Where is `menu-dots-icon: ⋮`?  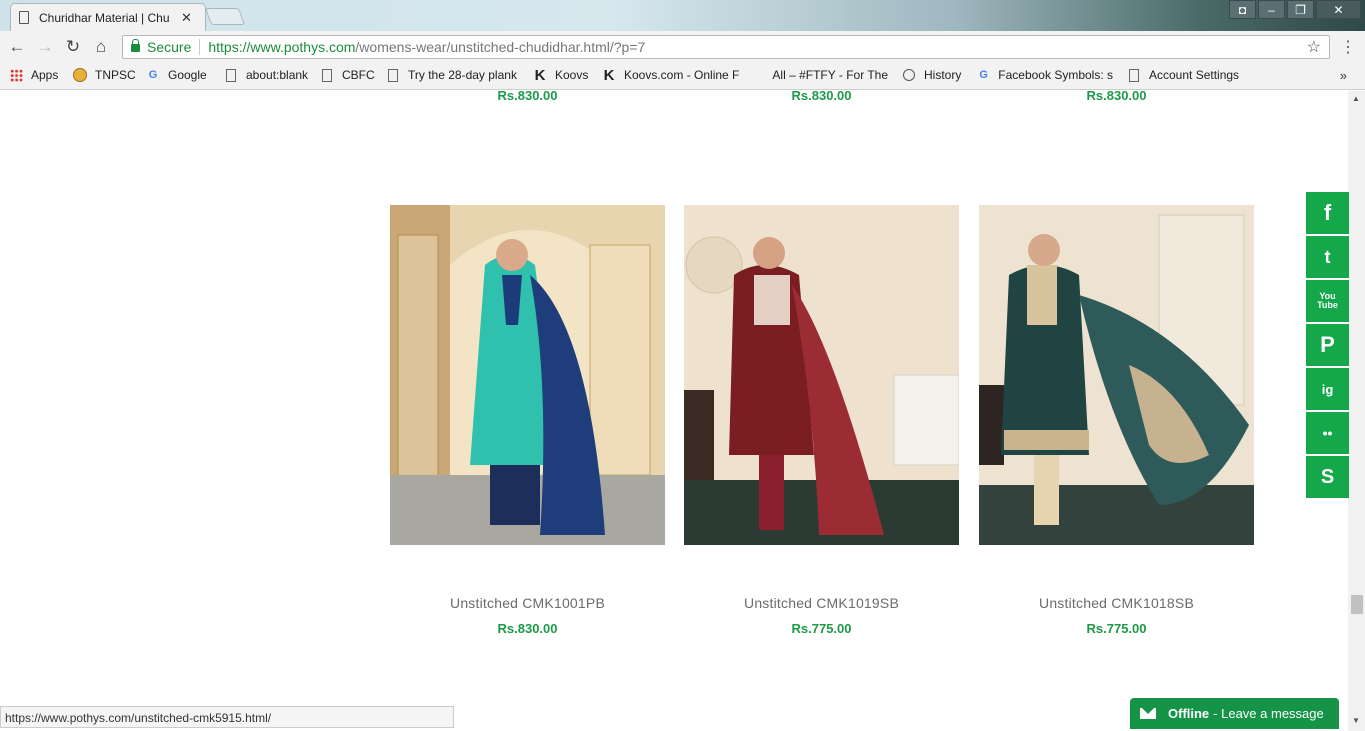
menu-dots-icon: ⋮ is located at coordinates (1348, 47).